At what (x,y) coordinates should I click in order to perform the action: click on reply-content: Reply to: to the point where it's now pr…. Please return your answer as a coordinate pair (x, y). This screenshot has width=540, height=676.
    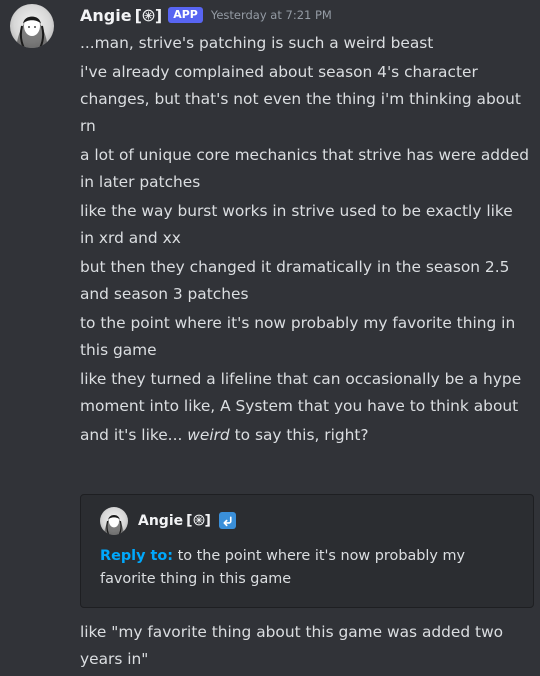
    Looking at the image, I should click on (310, 568).